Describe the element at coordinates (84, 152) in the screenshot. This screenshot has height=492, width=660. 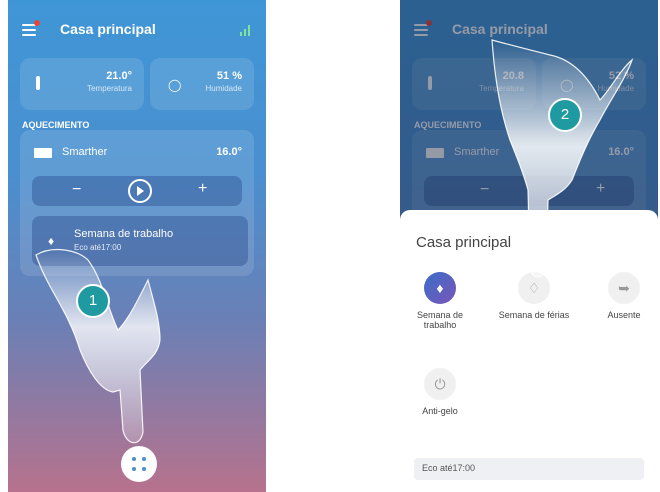
I see `device-name: Smarther` at that location.